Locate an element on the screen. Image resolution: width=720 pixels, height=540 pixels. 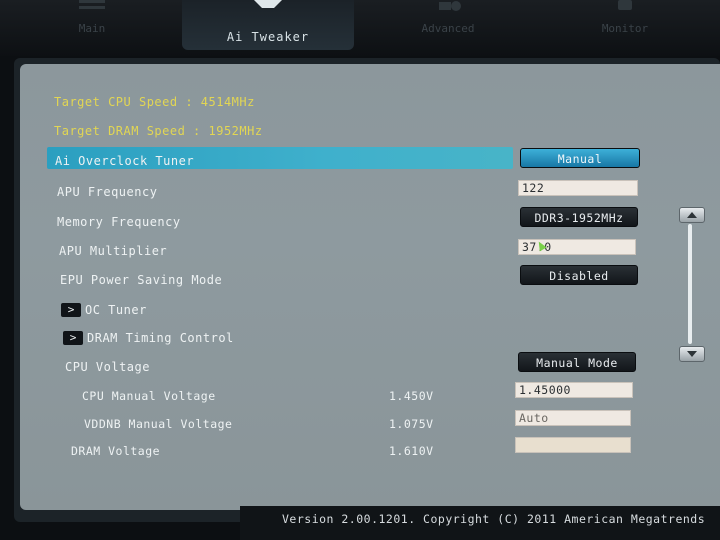
dram-voltage-input is located at coordinates (573, 445).